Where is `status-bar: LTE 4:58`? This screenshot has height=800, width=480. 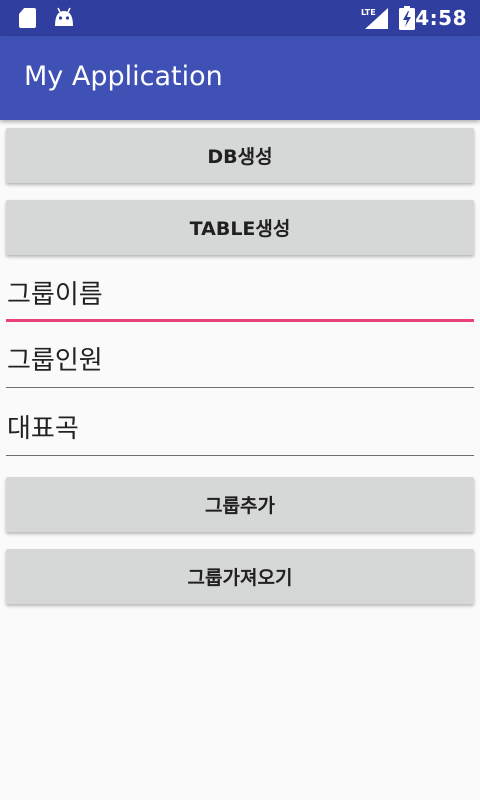 status-bar: LTE 4:58 is located at coordinates (240, 18).